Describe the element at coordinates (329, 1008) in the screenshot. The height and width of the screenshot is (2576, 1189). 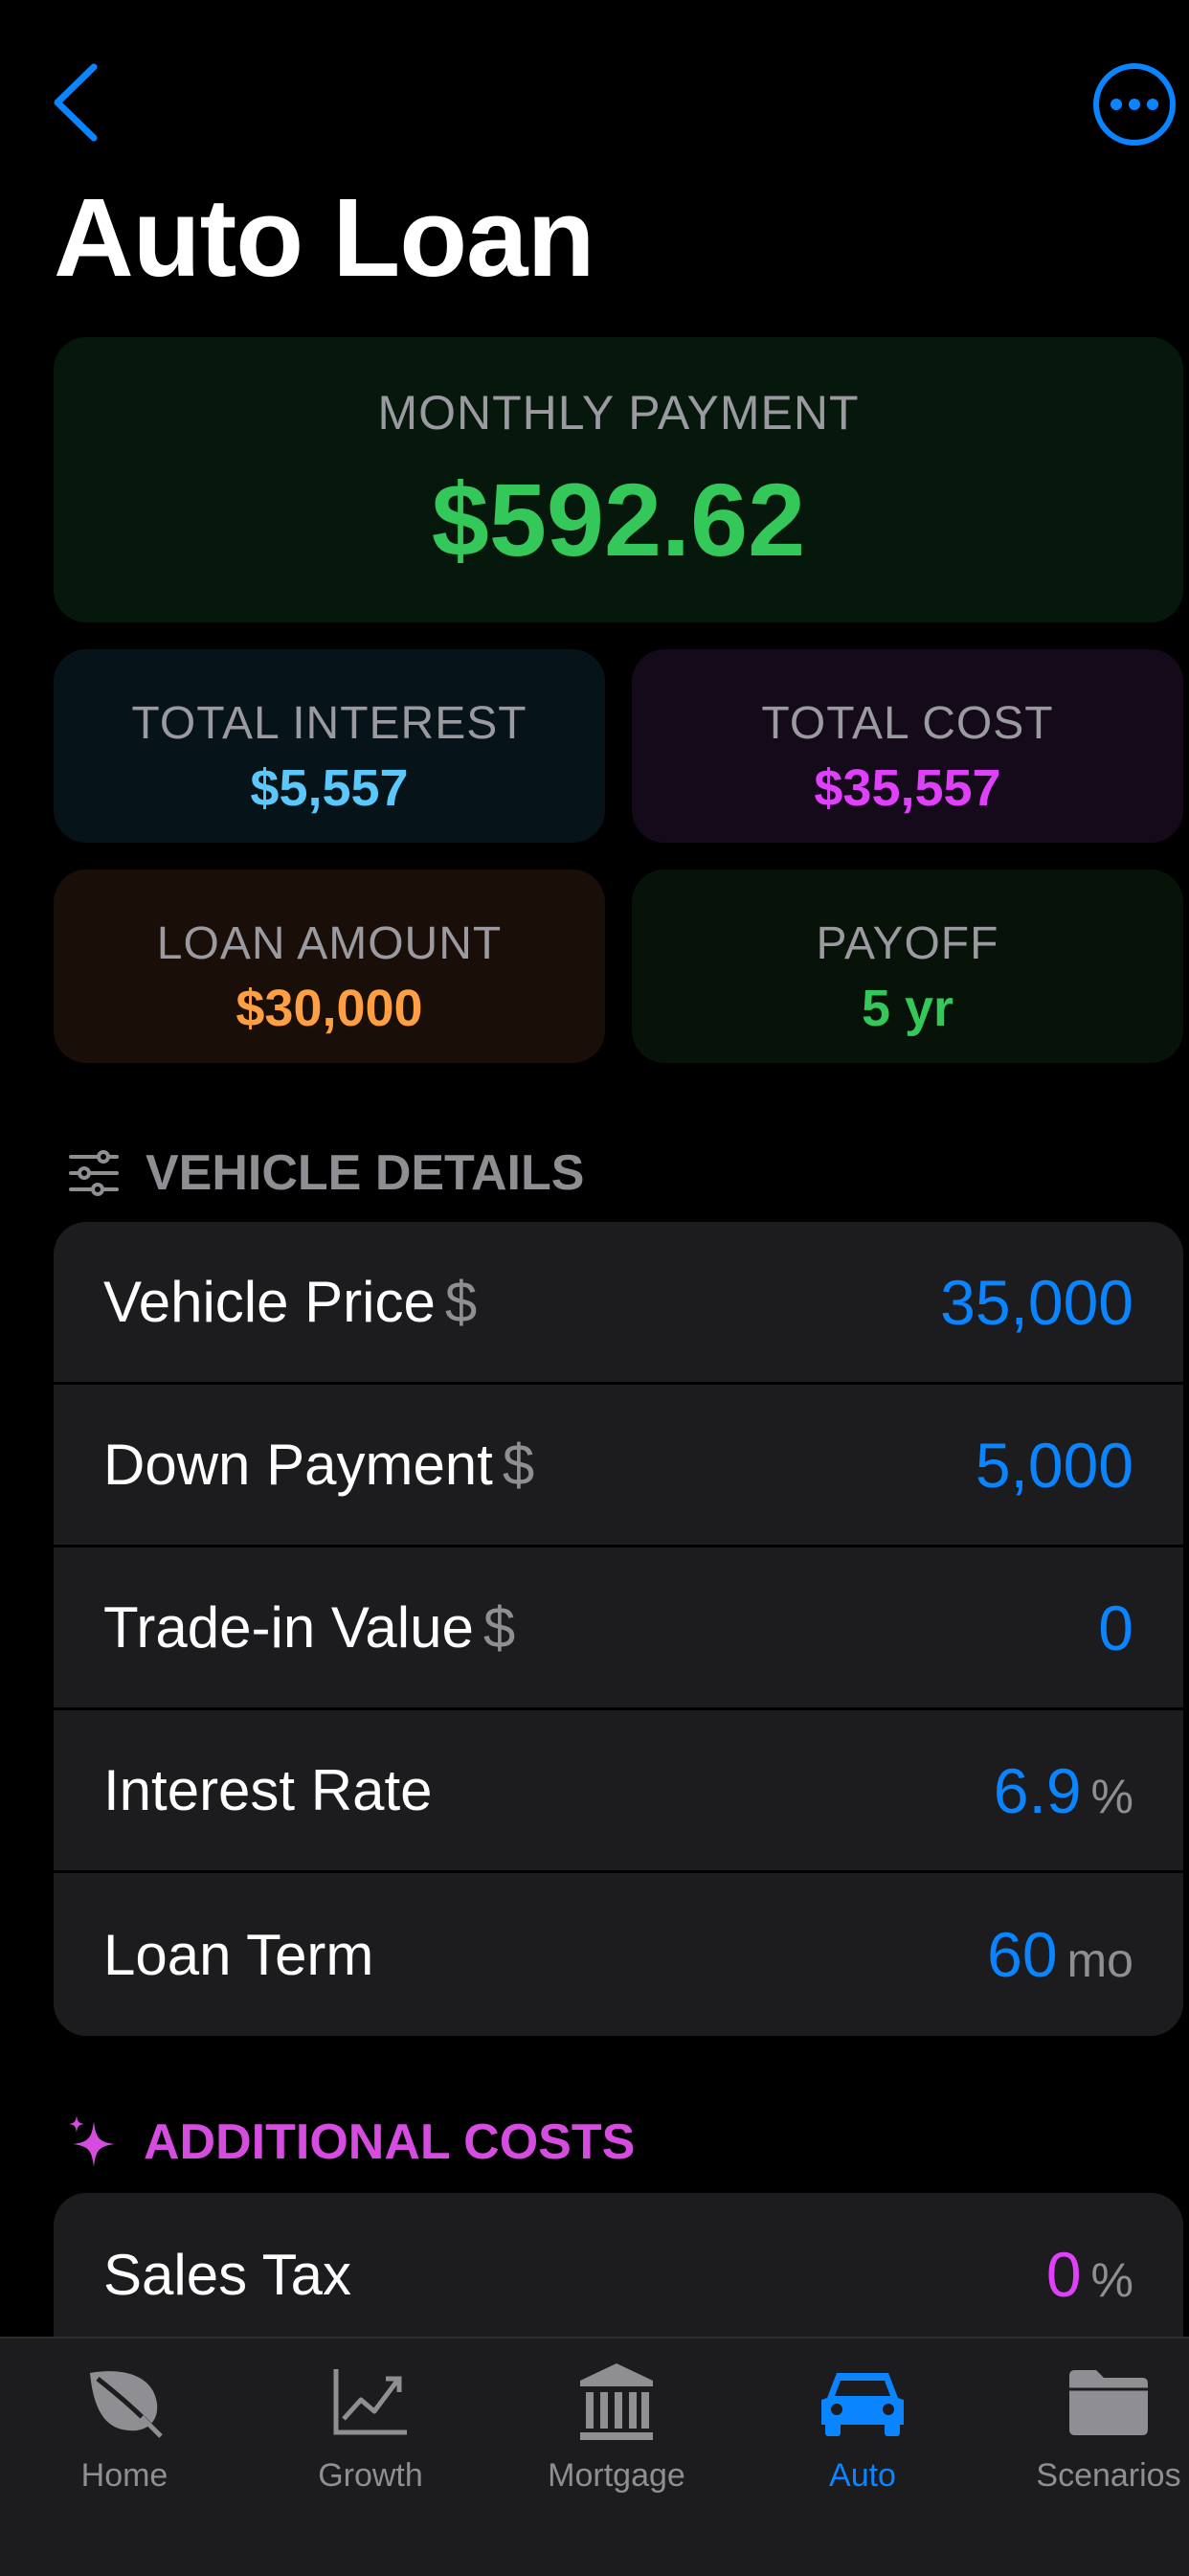
I see `loan-amount-value: $30,000` at that location.